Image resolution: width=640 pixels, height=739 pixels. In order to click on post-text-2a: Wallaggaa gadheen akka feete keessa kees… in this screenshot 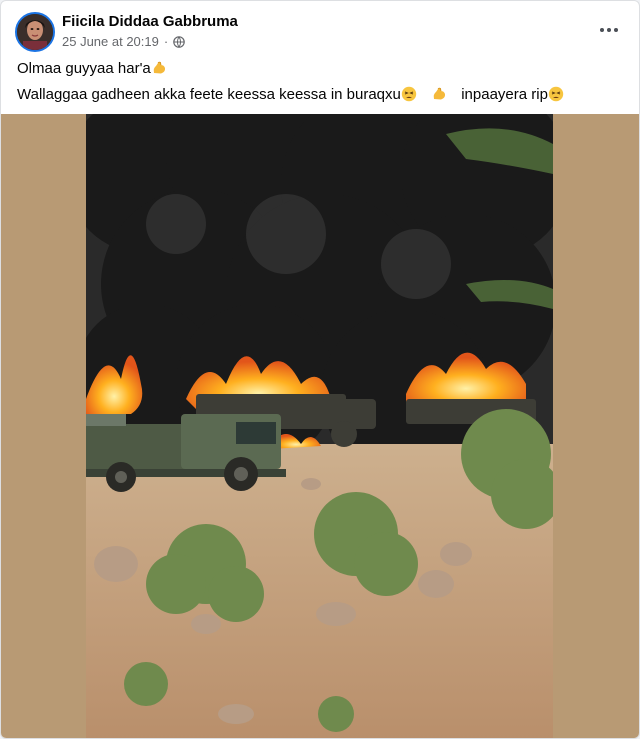, I will do `click(209, 94)`.